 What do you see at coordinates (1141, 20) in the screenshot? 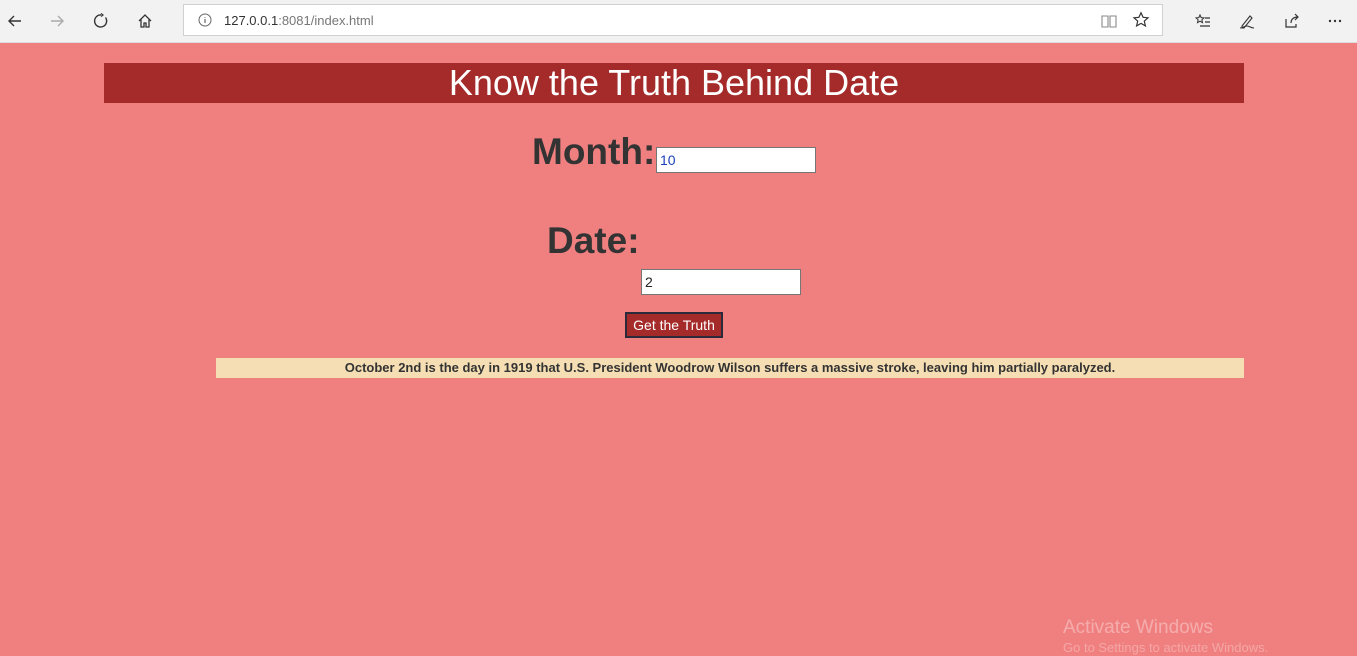
I see `favorite-star-icon` at bounding box center [1141, 20].